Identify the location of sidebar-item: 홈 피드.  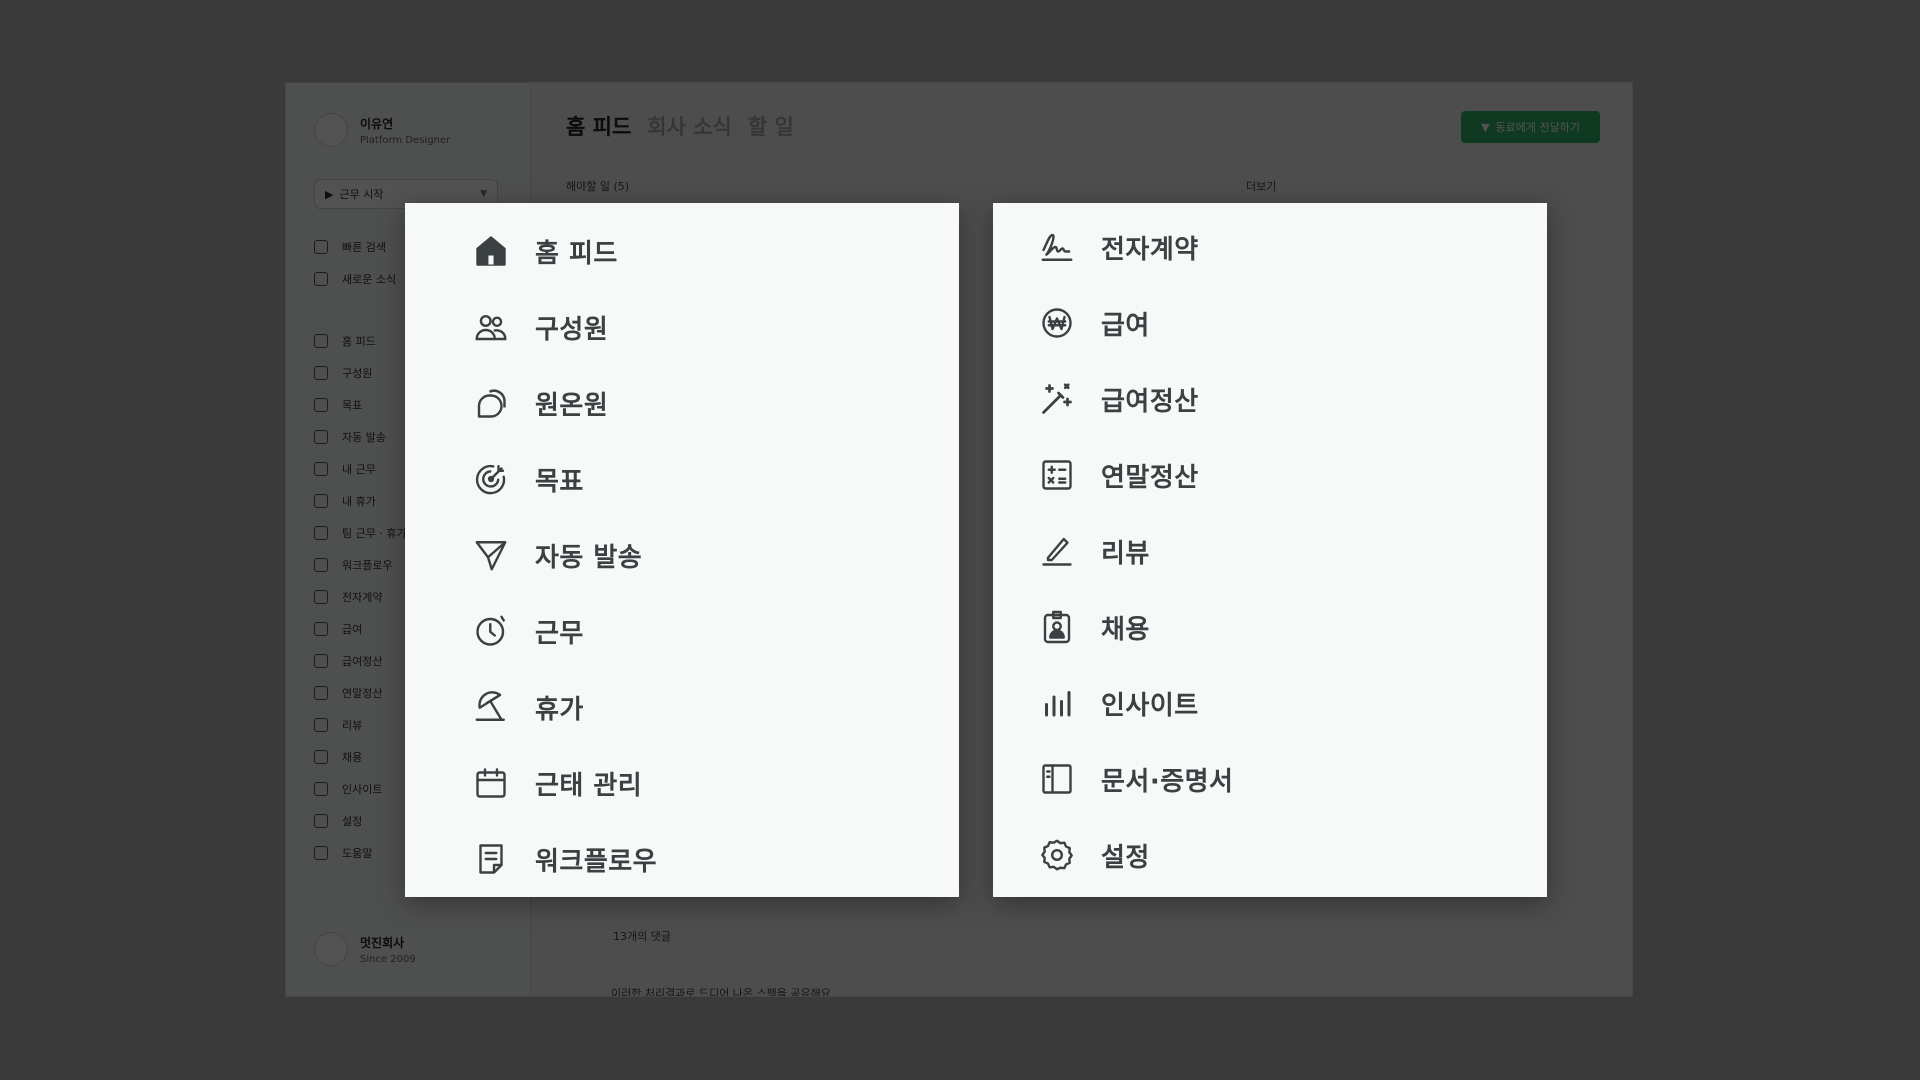
(360, 341).